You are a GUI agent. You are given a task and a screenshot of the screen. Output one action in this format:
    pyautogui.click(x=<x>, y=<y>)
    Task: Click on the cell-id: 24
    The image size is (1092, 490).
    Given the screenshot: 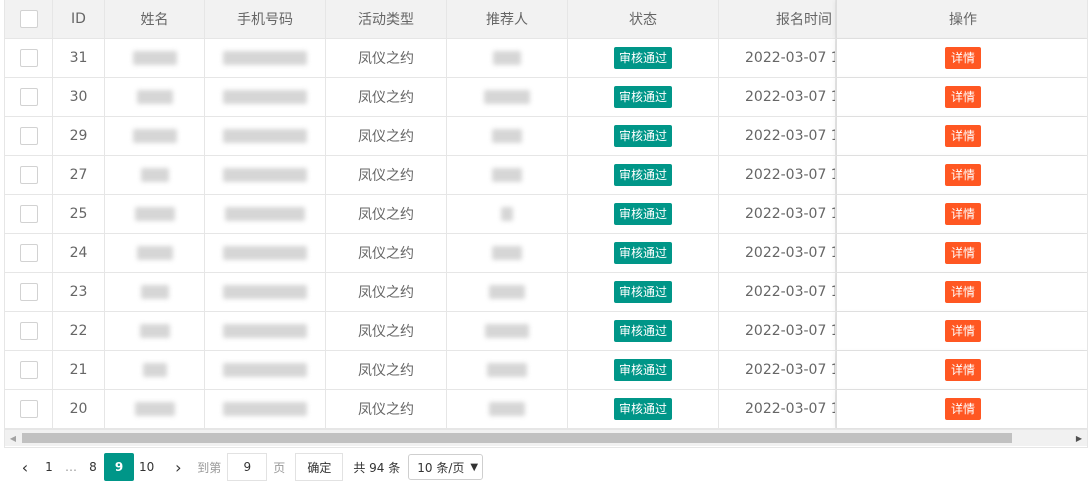 What is the action you would take?
    pyautogui.click(x=79, y=253)
    